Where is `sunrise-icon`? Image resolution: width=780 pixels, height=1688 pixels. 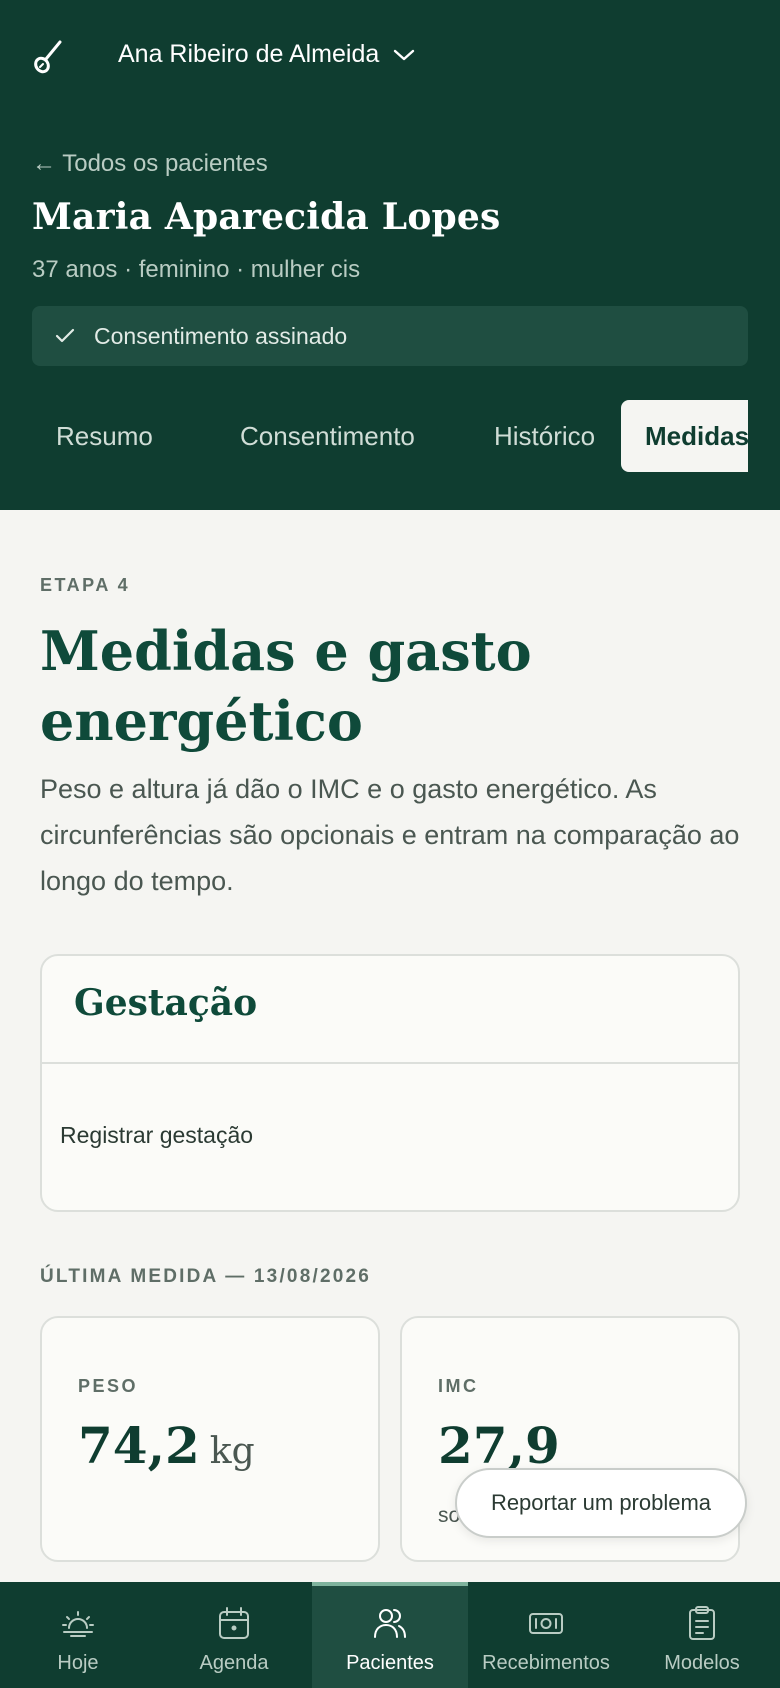 sunrise-icon is located at coordinates (78, 1624).